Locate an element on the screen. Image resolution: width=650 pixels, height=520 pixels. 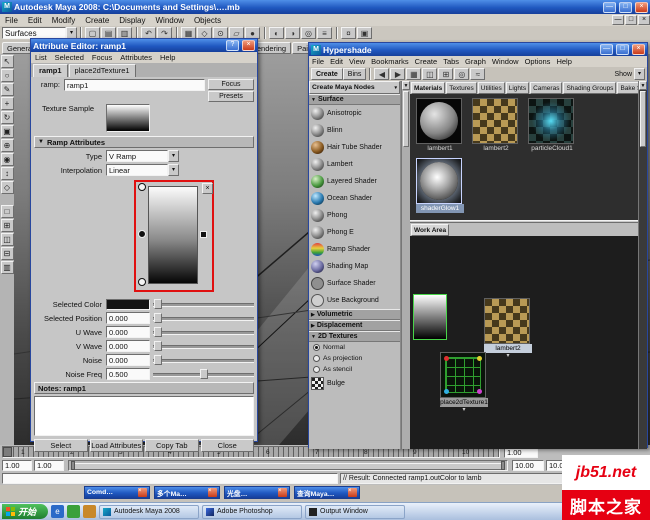
hs-menu-window: Window is located at coordinates (505, 61).